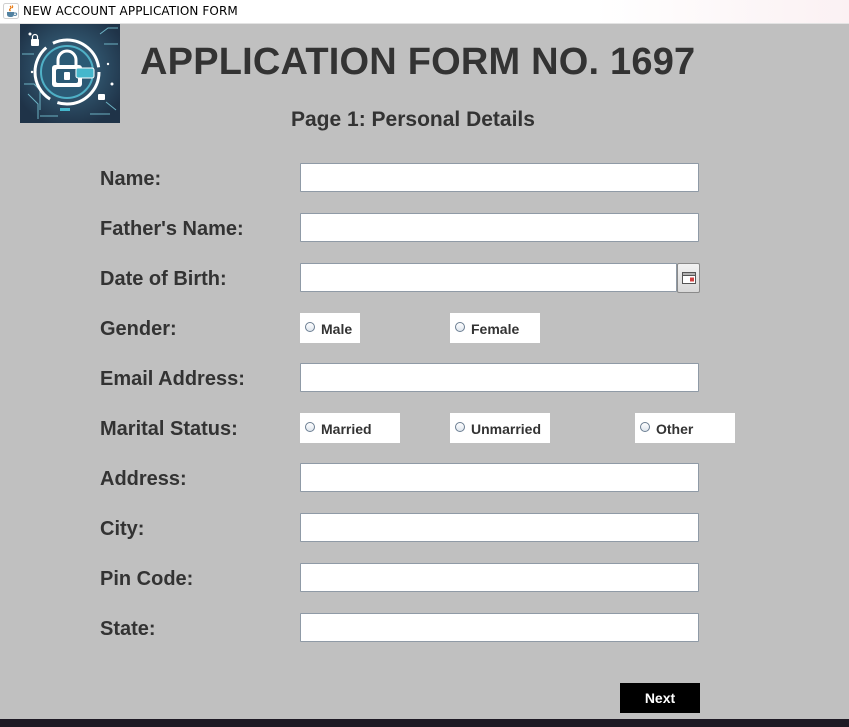 This screenshot has width=849, height=727. Describe the element at coordinates (70, 73) in the screenshot. I see `padlock-shield-logo` at that location.